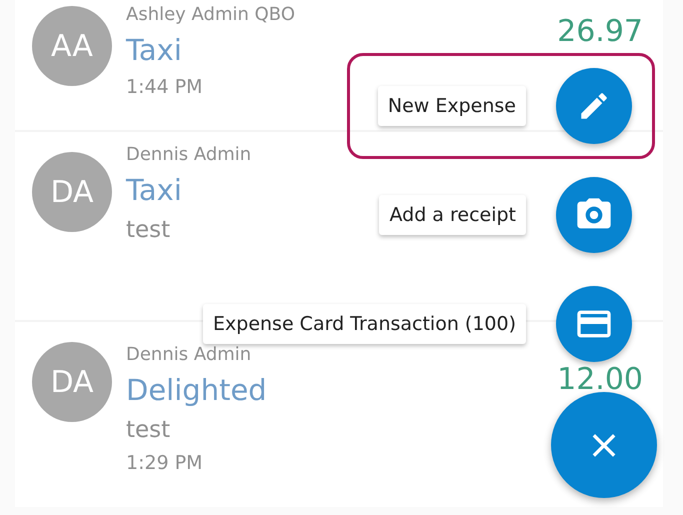  Describe the element at coordinates (452, 215) in the screenshot. I see `action-label: Add a receipt` at that location.